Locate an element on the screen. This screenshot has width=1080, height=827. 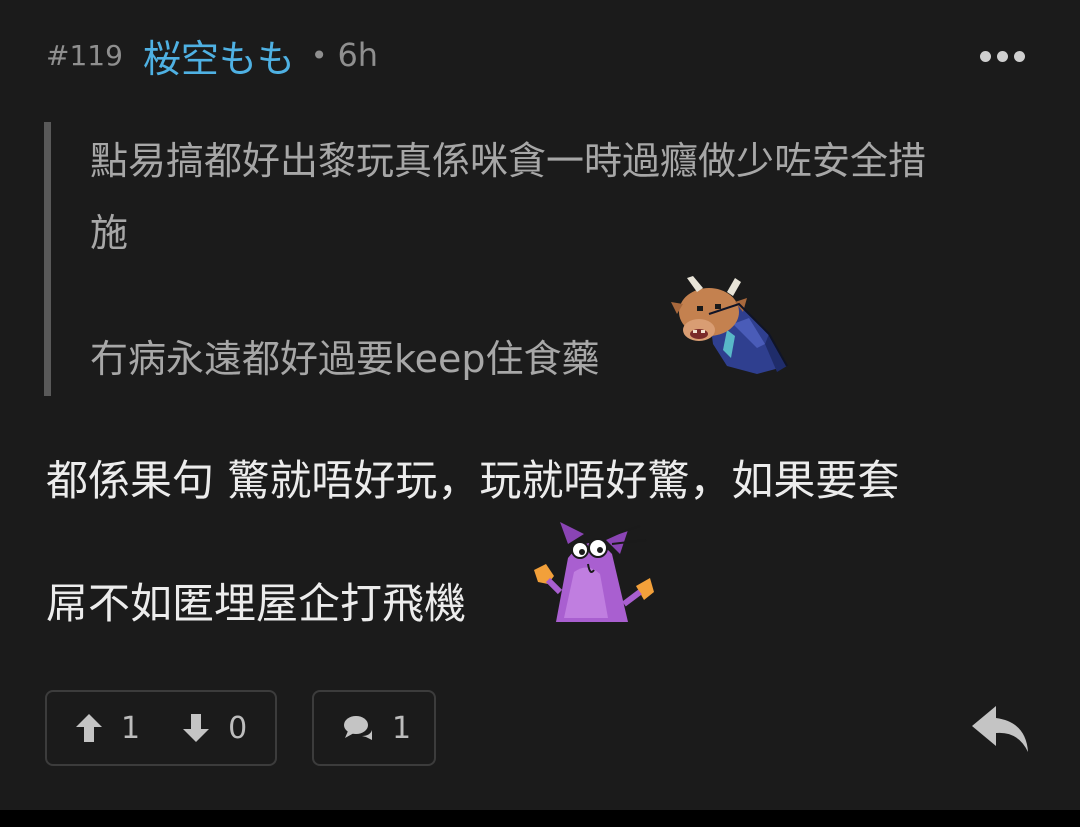
comment-count: 1 is located at coordinates (402, 728).